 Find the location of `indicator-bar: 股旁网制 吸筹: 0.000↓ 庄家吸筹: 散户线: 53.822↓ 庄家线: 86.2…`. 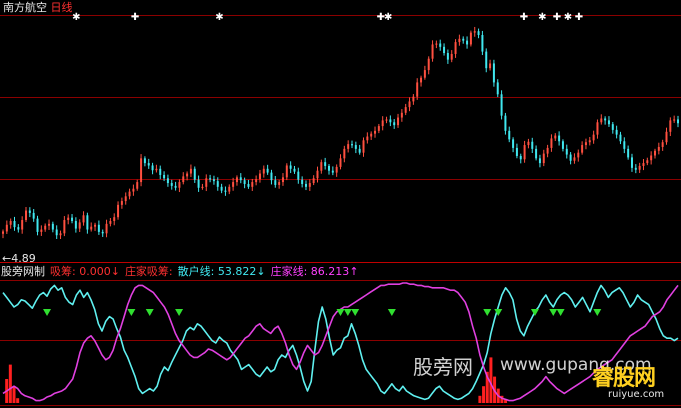

indicator-bar: 股旁网制 吸筹: 0.000↓ 庄家吸筹: 散户线: 53.822↓ 庄家线: 86.2… is located at coordinates (180, 271).